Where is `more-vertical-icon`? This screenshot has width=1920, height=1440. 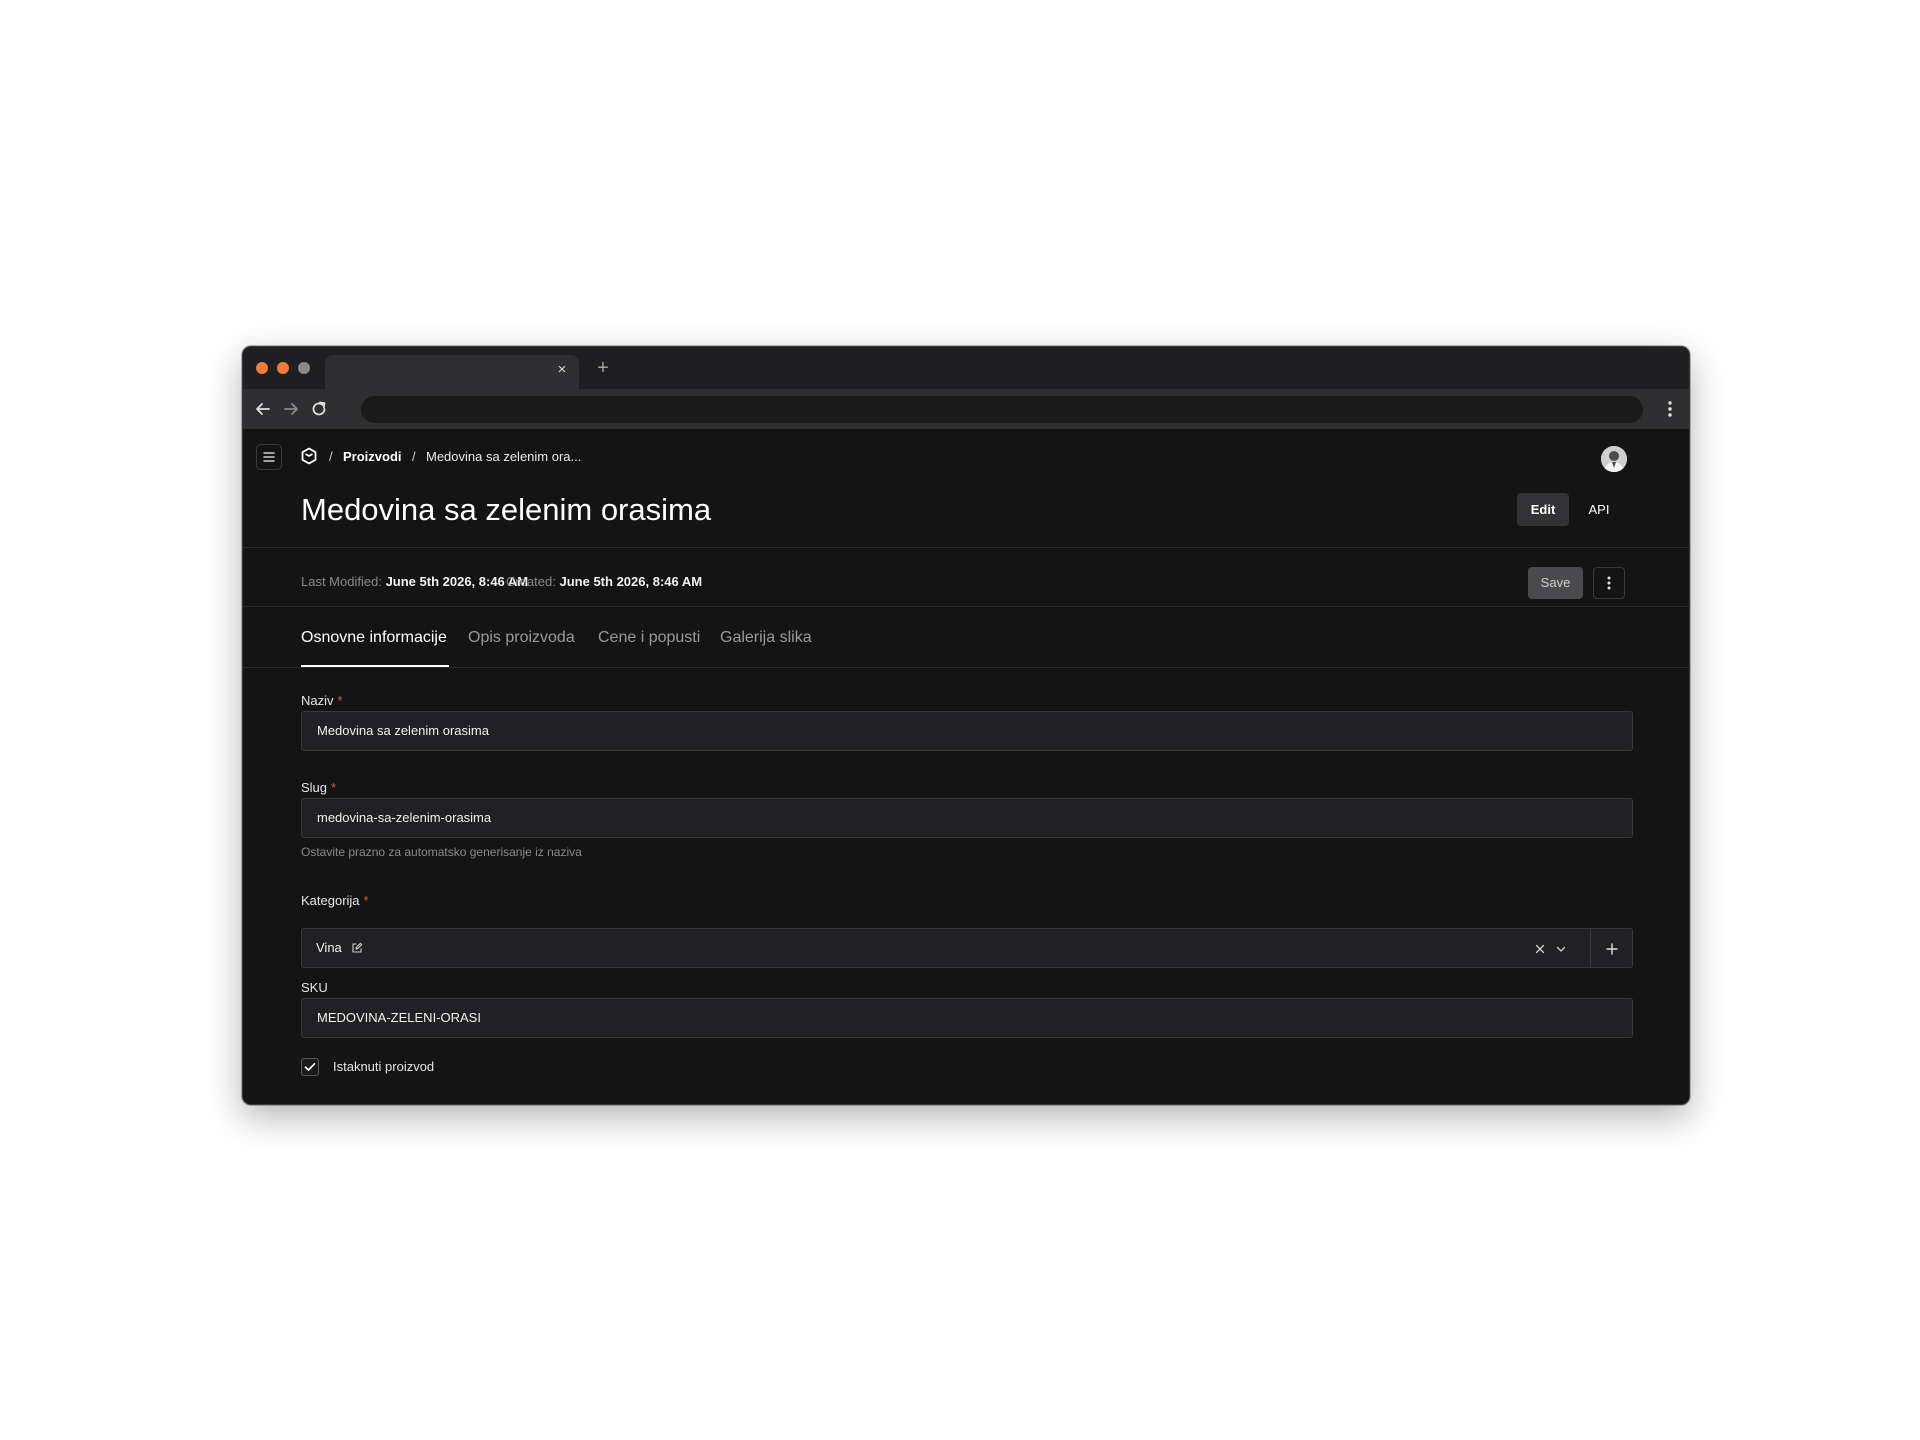 more-vertical-icon is located at coordinates (1609, 583).